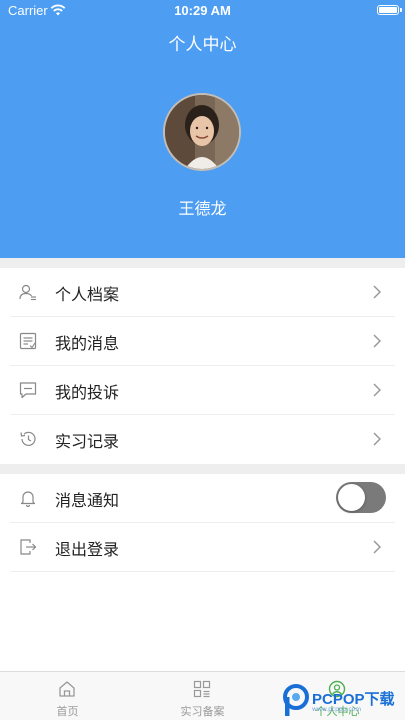  What do you see at coordinates (87, 549) in the screenshot?
I see `menu-label: 退出登录` at bounding box center [87, 549].